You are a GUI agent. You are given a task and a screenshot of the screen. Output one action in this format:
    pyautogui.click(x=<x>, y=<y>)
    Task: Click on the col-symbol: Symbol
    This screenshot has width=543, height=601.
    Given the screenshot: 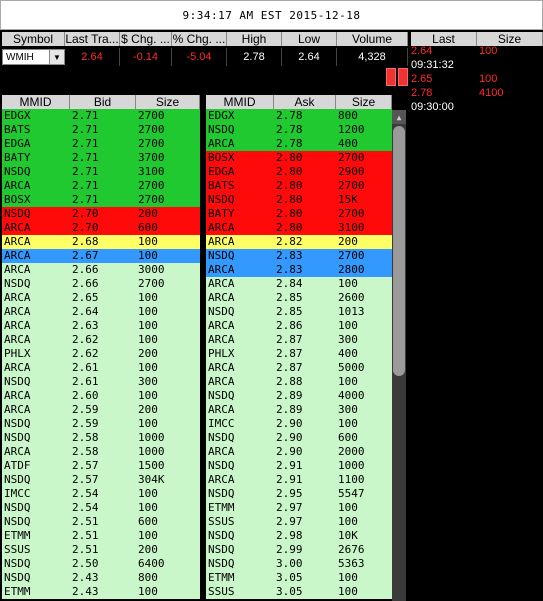 What is the action you would take?
    pyautogui.click(x=33, y=39)
    